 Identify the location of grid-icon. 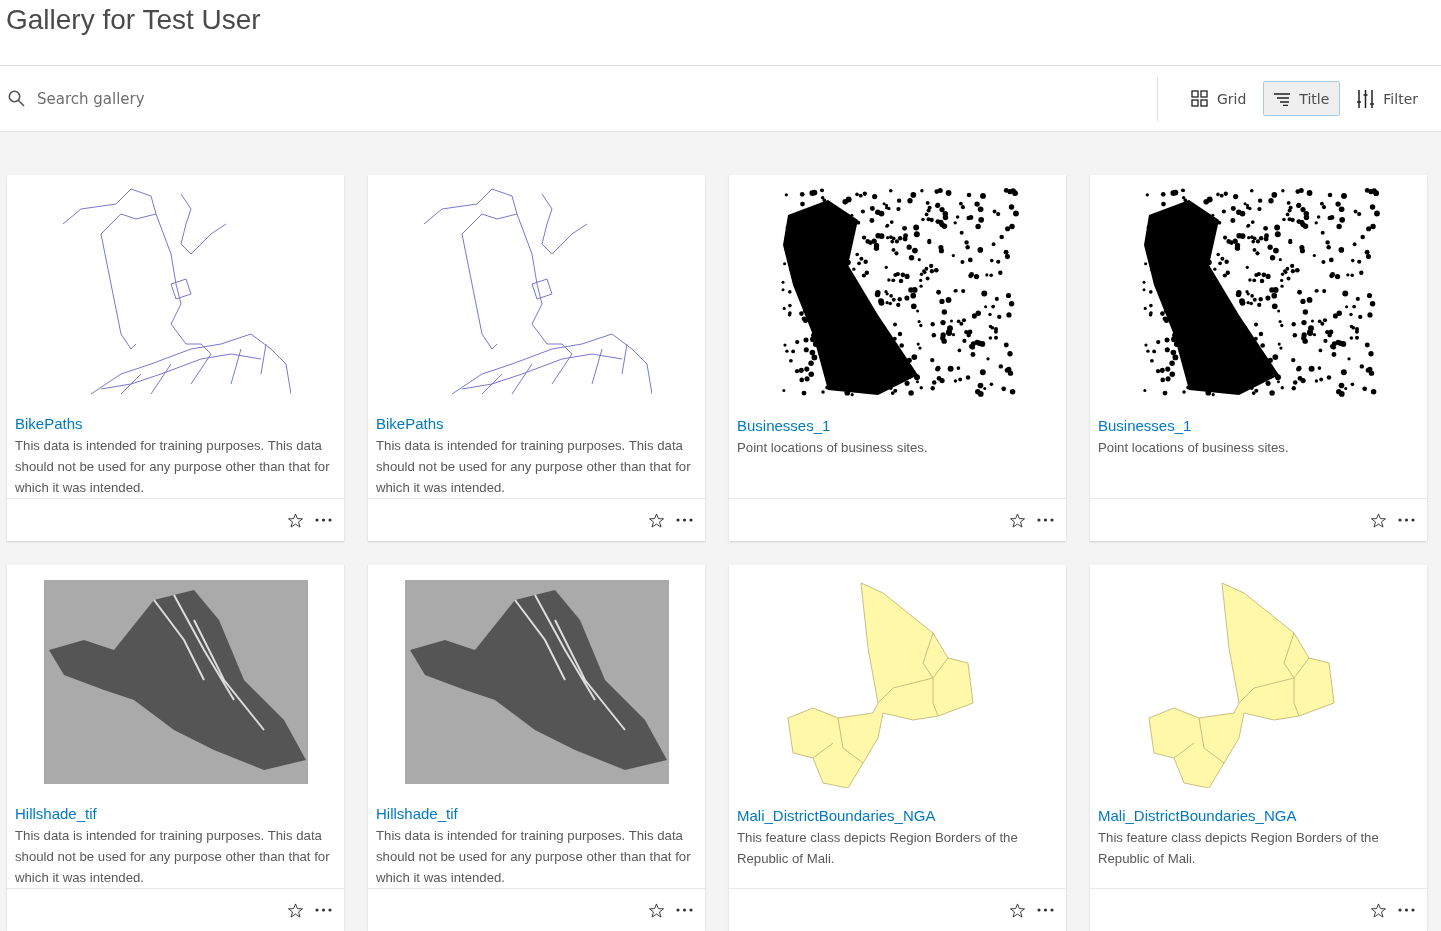
(1199, 98).